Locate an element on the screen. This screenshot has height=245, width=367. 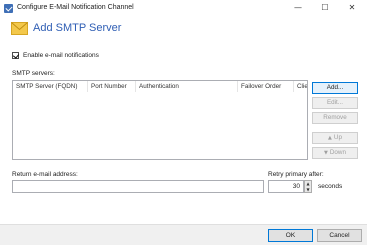
column-header-fqdn: SMTP Server (FQDN) is located at coordinates (50, 86).